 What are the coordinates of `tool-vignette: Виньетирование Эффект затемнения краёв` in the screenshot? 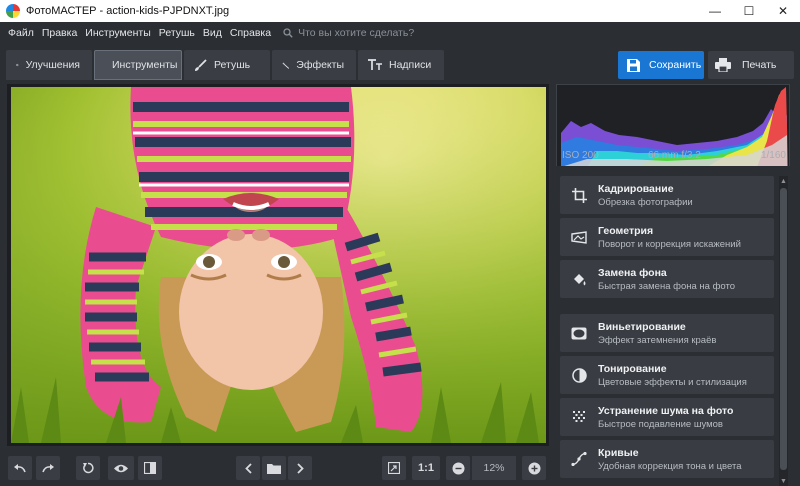 It's located at (667, 333).